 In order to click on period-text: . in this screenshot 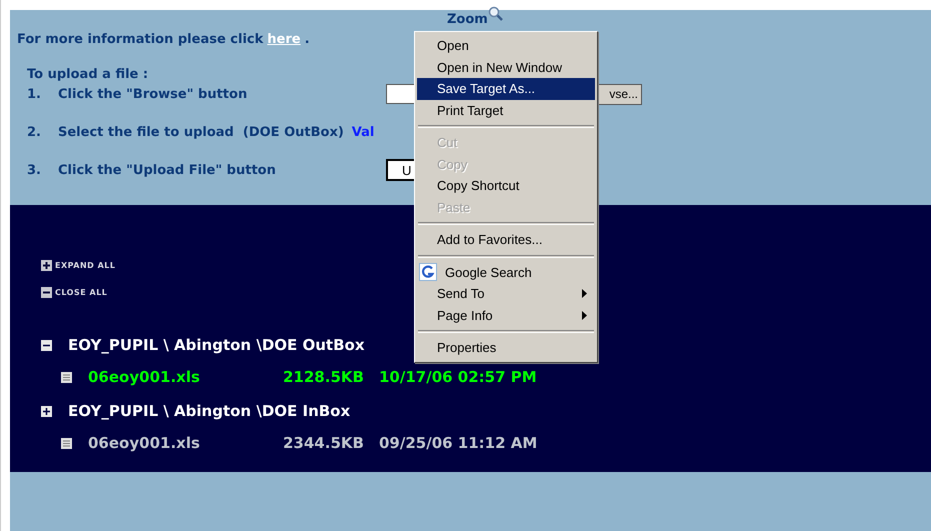, I will do `click(307, 39)`.